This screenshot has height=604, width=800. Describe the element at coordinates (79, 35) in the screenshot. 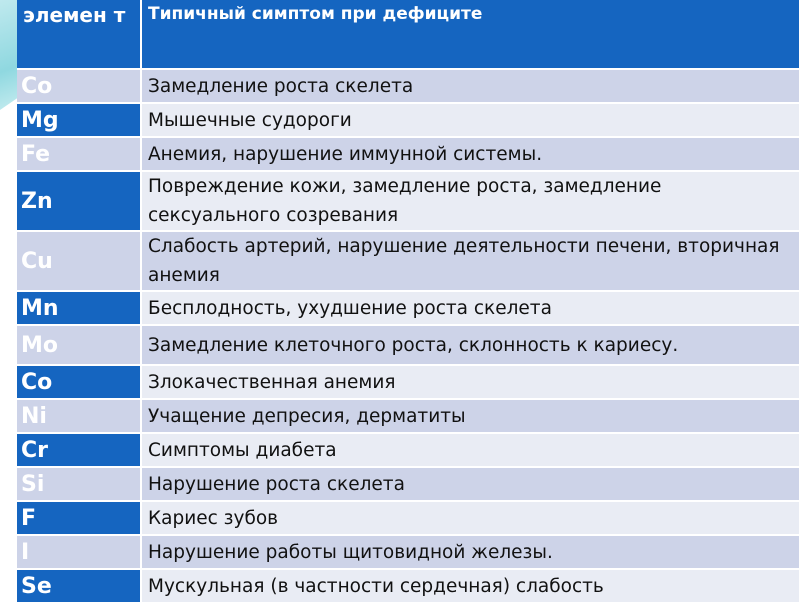

I see `column-header-element: элемен т` at that location.